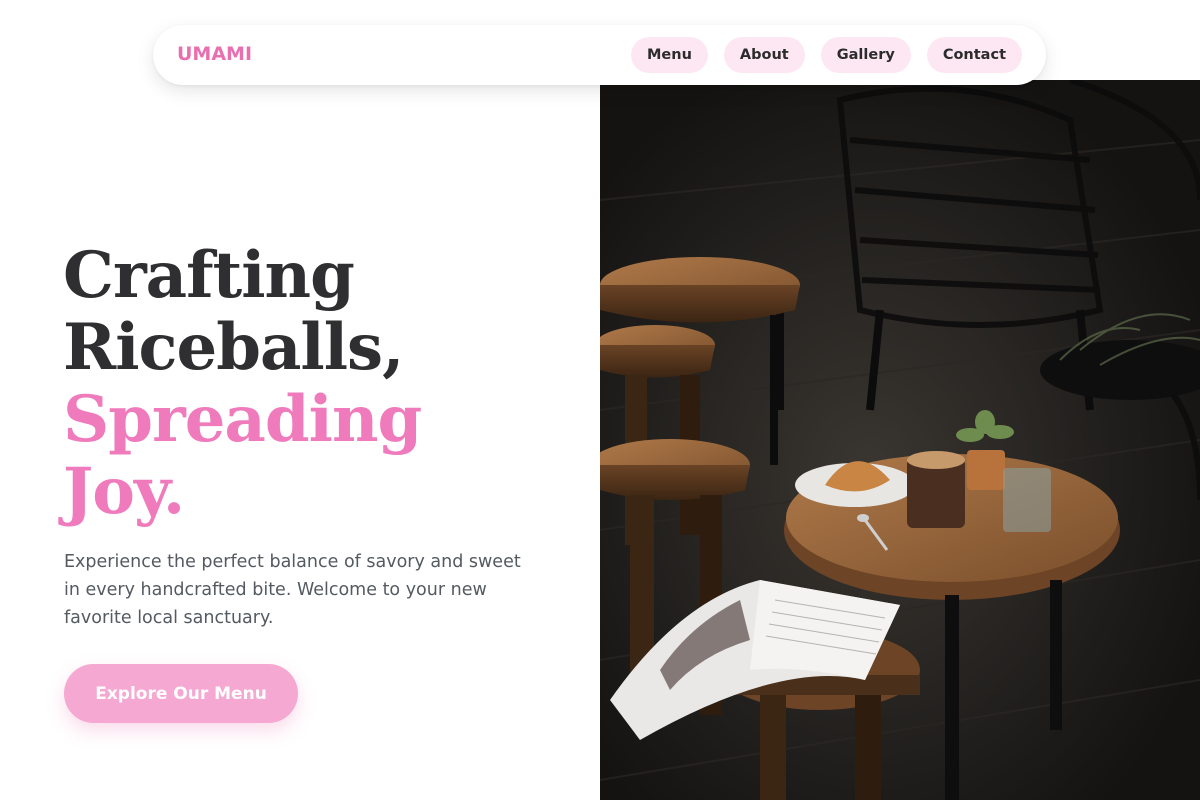  Describe the element at coordinates (599, 55) in the screenshot. I see `navbar: UMAMI Menu About Gallery Contact` at that location.